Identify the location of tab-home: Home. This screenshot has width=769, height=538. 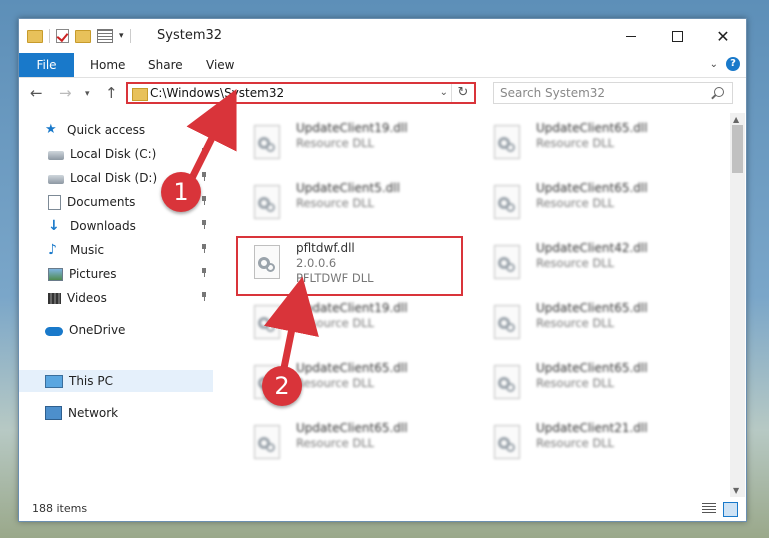
(107, 65).